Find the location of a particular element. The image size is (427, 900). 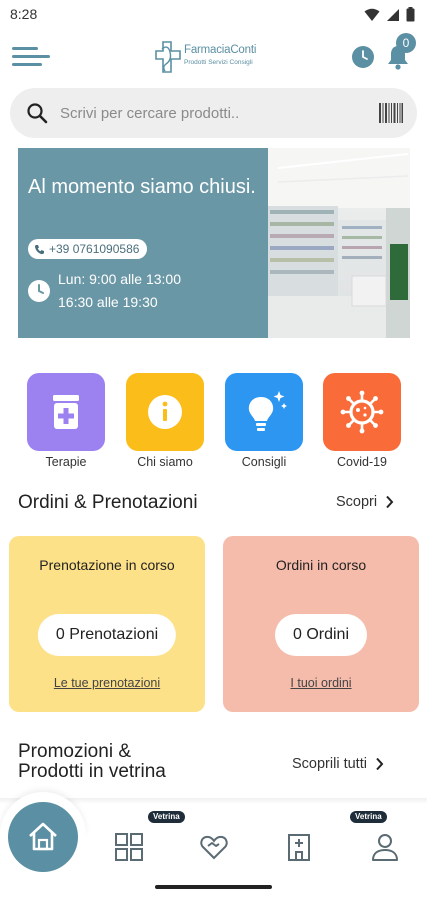

quick-action-label: Consigli is located at coordinates (264, 462).